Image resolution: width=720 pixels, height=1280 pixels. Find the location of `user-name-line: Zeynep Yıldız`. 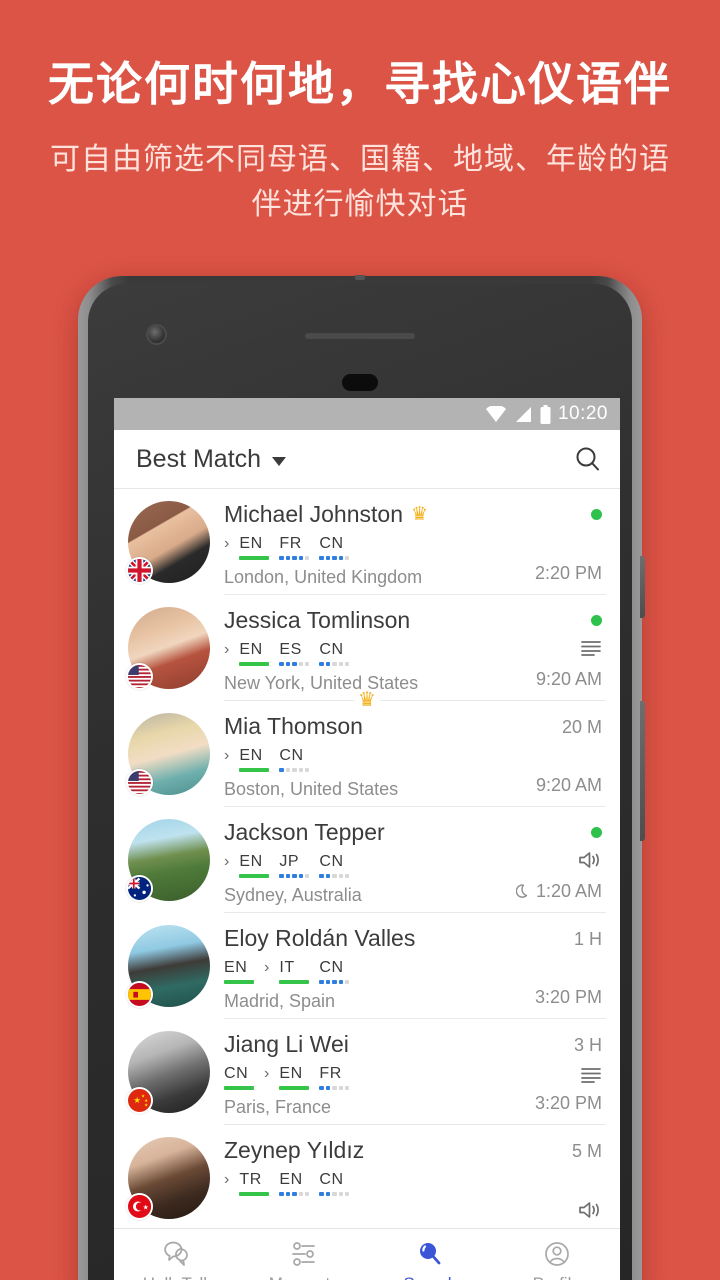

user-name-line: Zeynep Yıldız is located at coordinates (415, 1150).